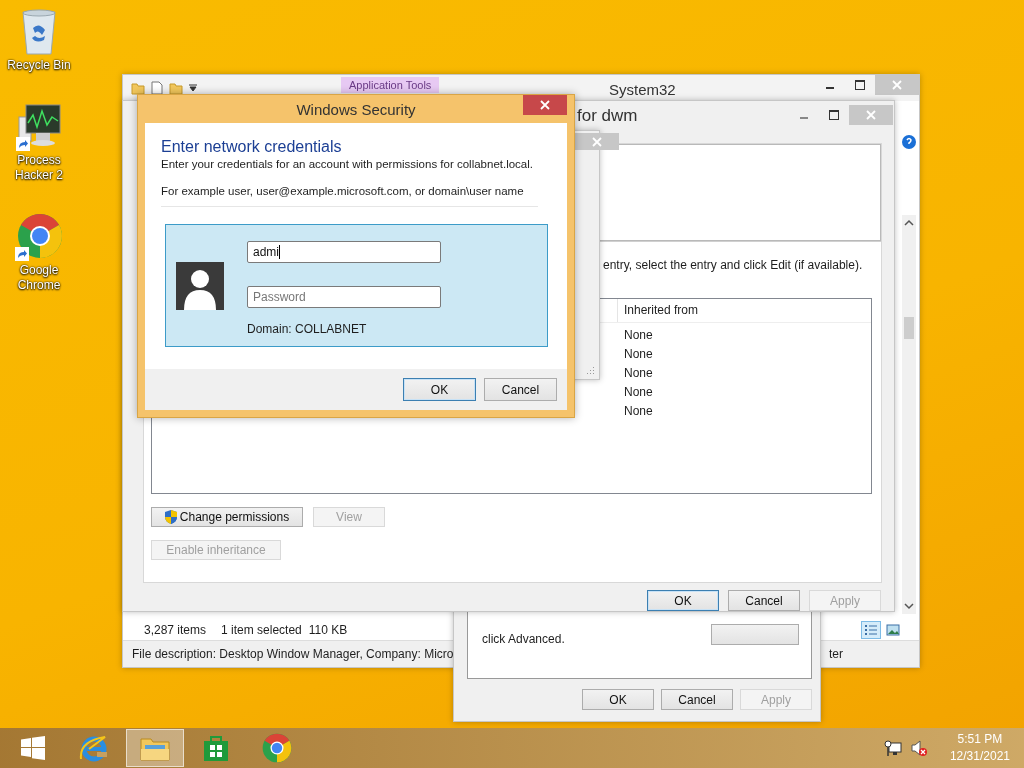  What do you see at coordinates (347, 164) in the screenshot?
I see `dialog-message: Enter your credentials for an account with permissions for collabnet.local.` at bounding box center [347, 164].